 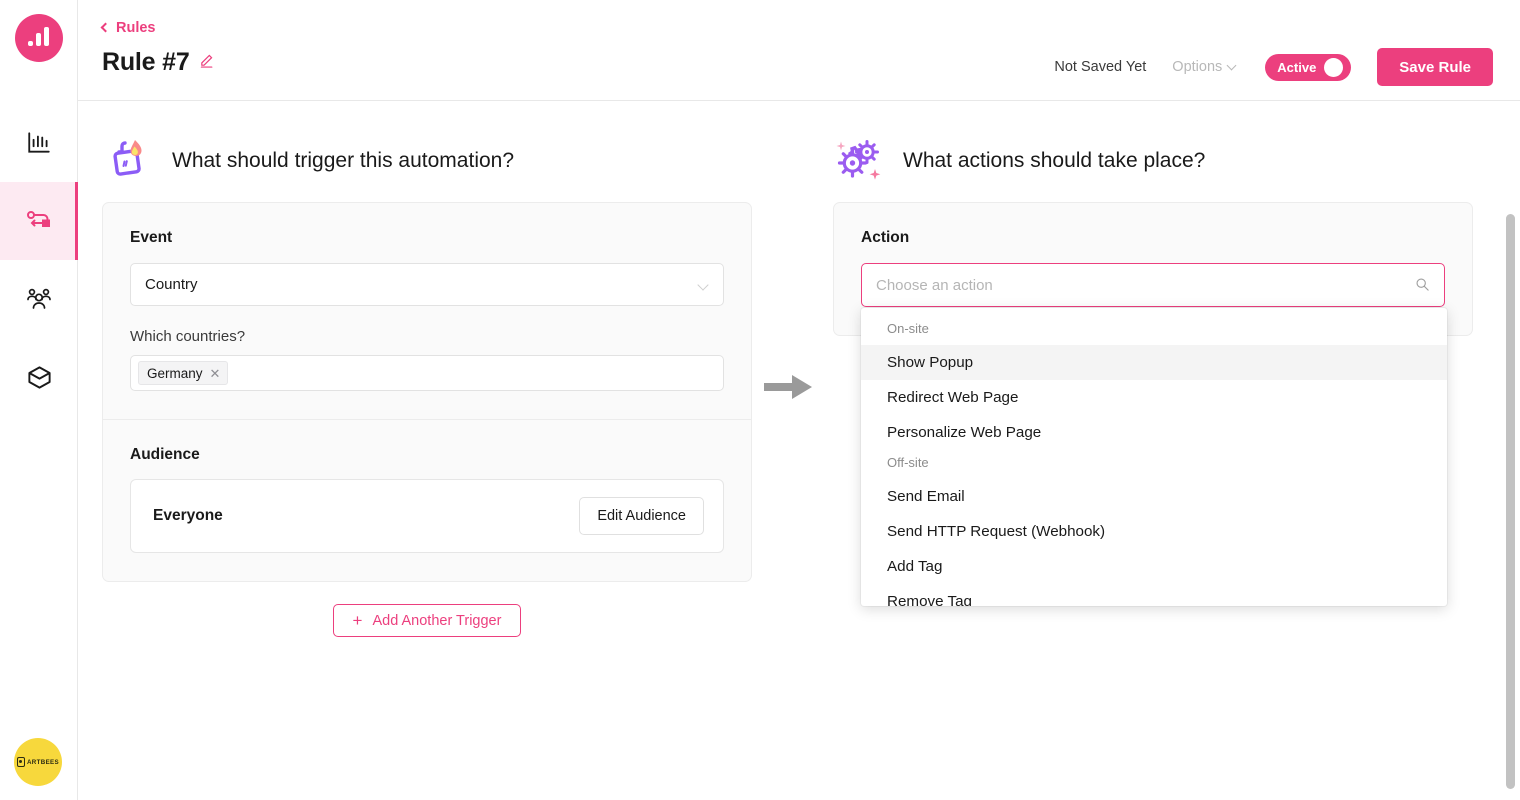 I want to click on audience-card: Everyone Edit Audience, so click(x=427, y=516).